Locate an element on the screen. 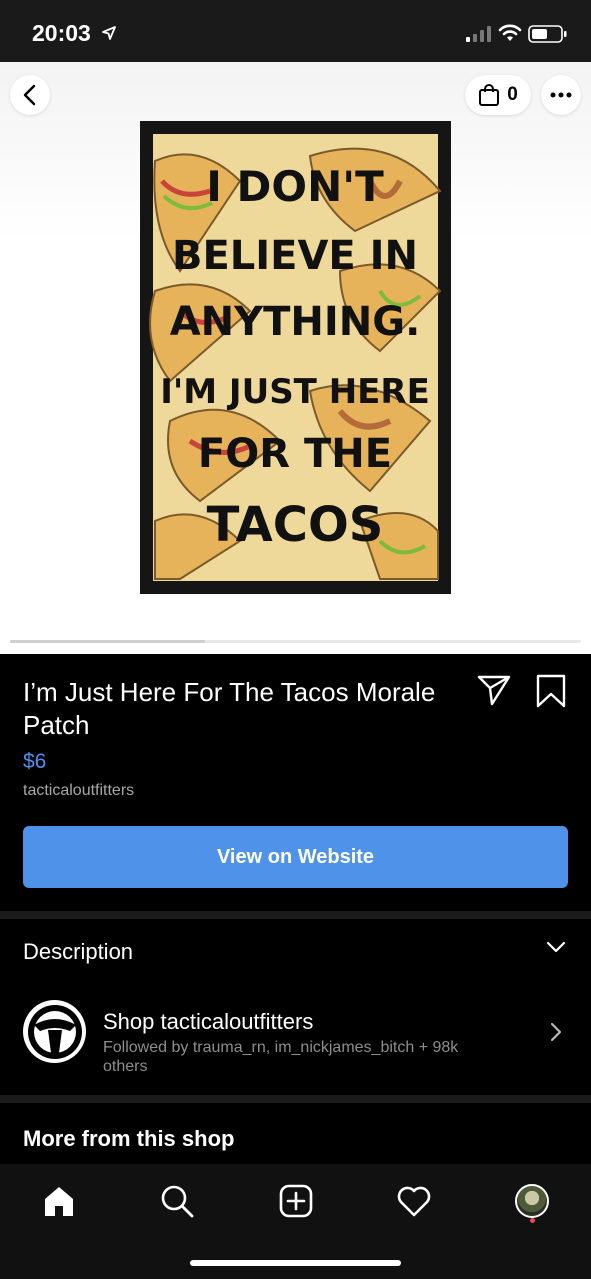 This screenshot has height=1279, width=591. back-icon is located at coordinates (29, 95).